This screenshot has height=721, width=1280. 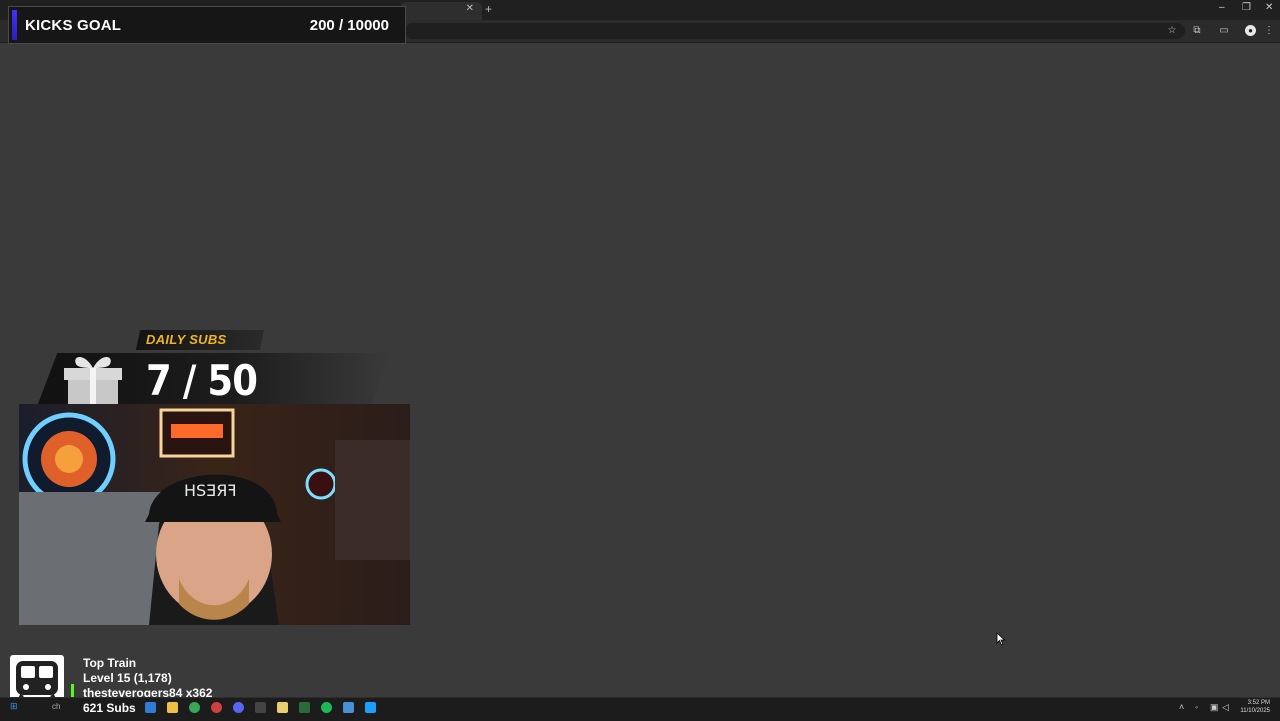 What do you see at coordinates (304, 707) in the screenshot?
I see `excel-icon` at bounding box center [304, 707].